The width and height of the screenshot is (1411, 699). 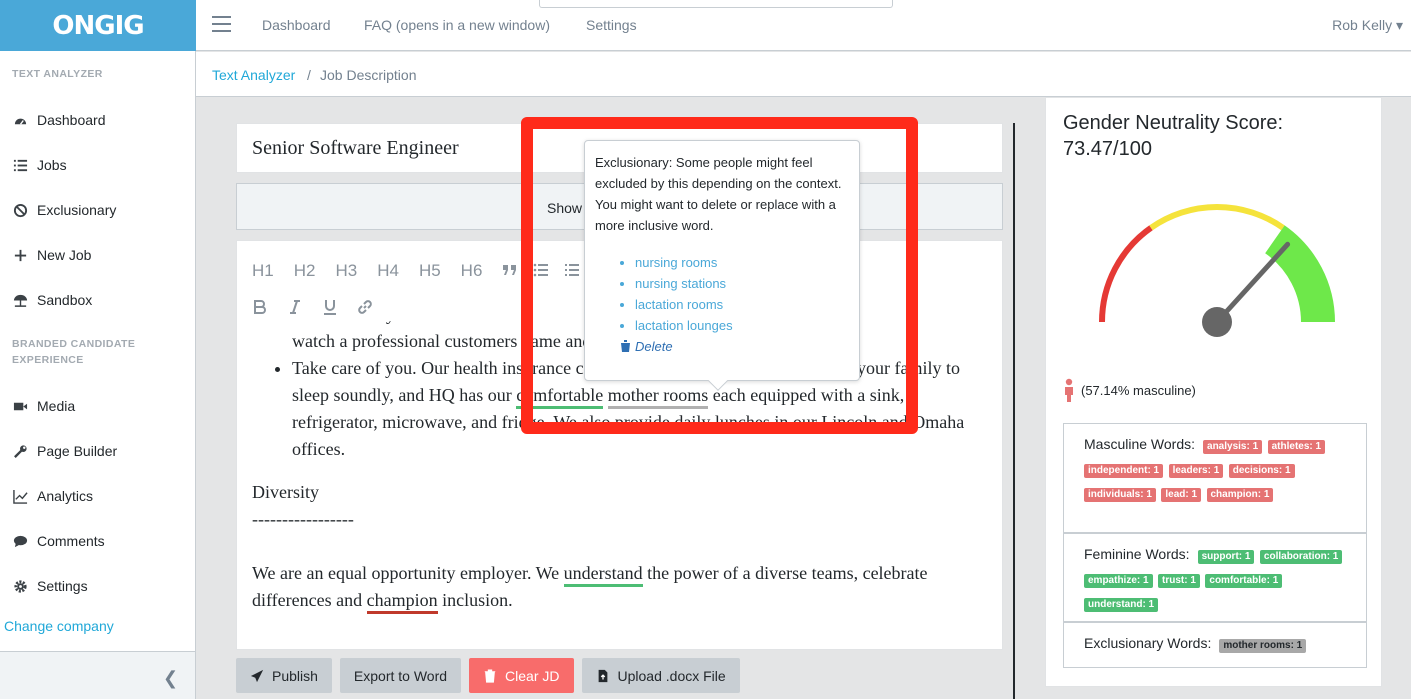 I want to click on heading-2-button: H2, so click(x=305, y=271).